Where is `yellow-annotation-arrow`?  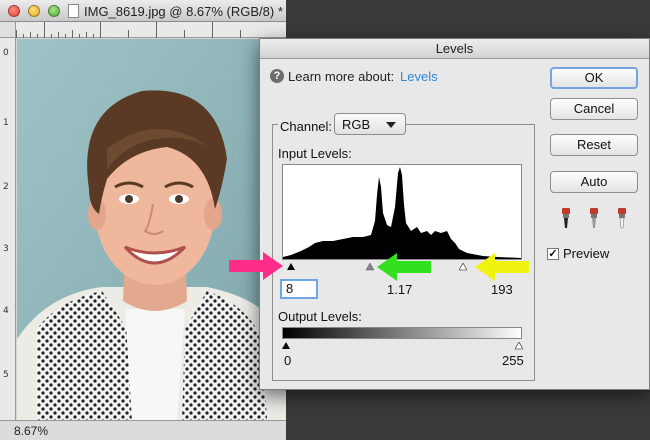 yellow-annotation-arrow is located at coordinates (502, 267).